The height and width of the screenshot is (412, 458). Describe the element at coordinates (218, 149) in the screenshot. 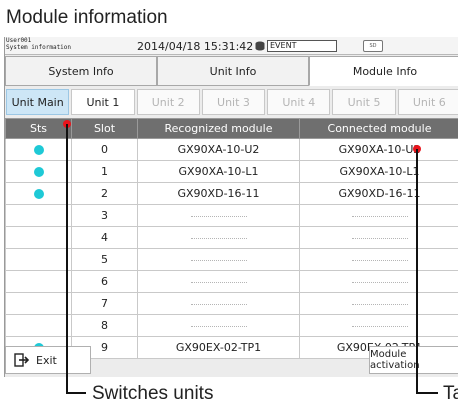

I see `recognized-module-cell: GX90XA-10-U2` at that location.